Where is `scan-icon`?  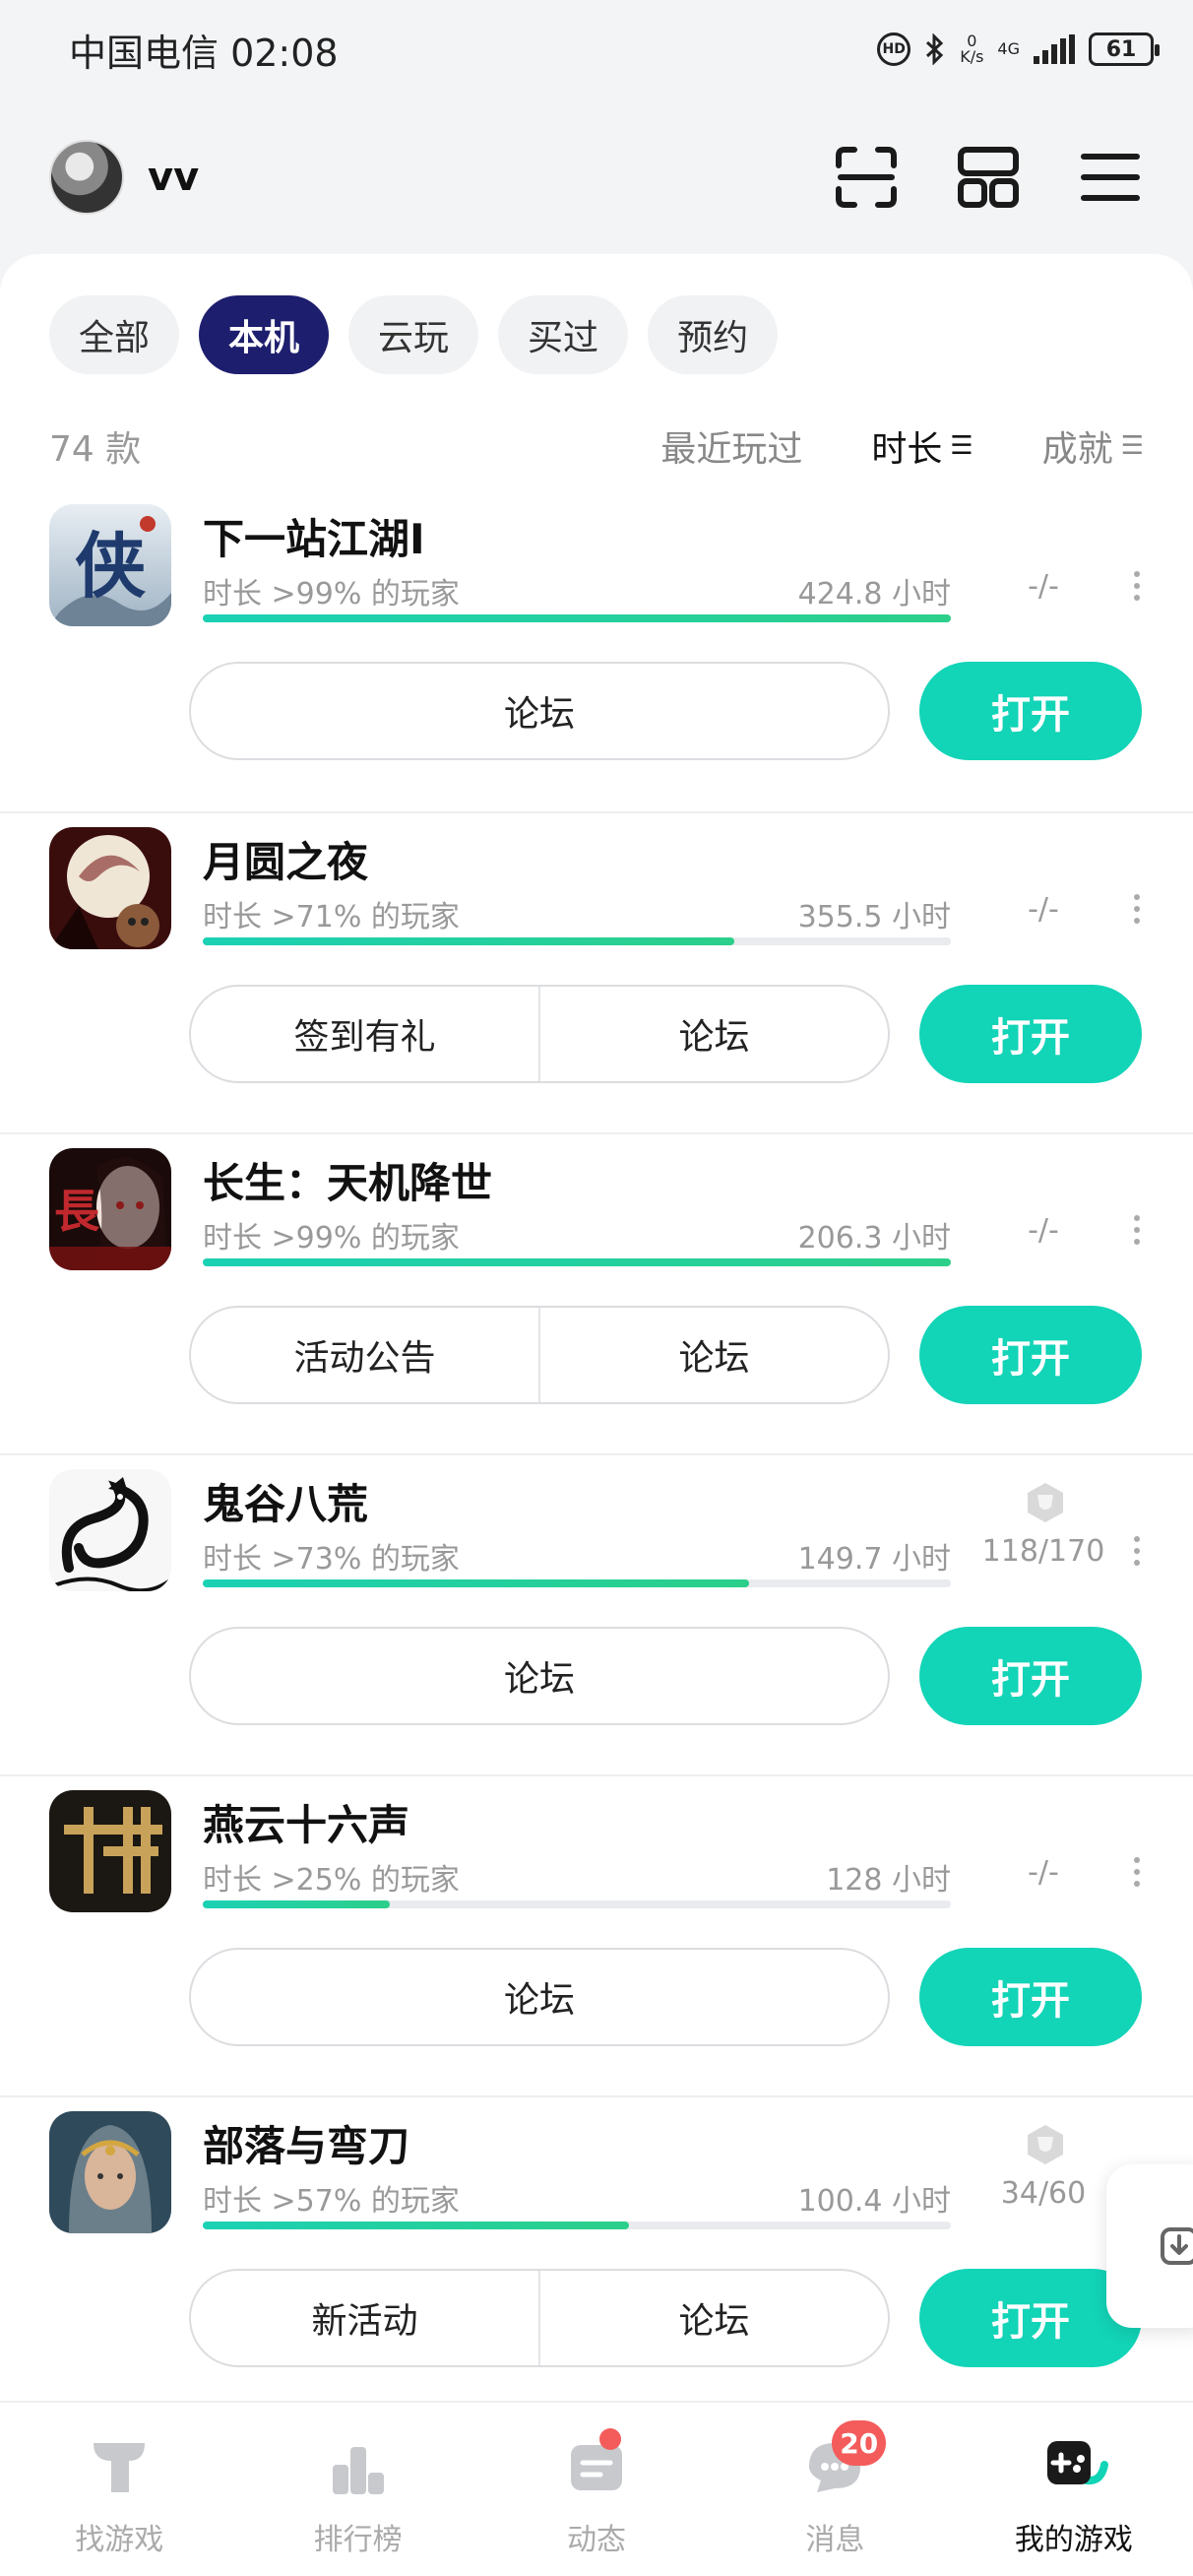
scan-icon is located at coordinates (866, 177).